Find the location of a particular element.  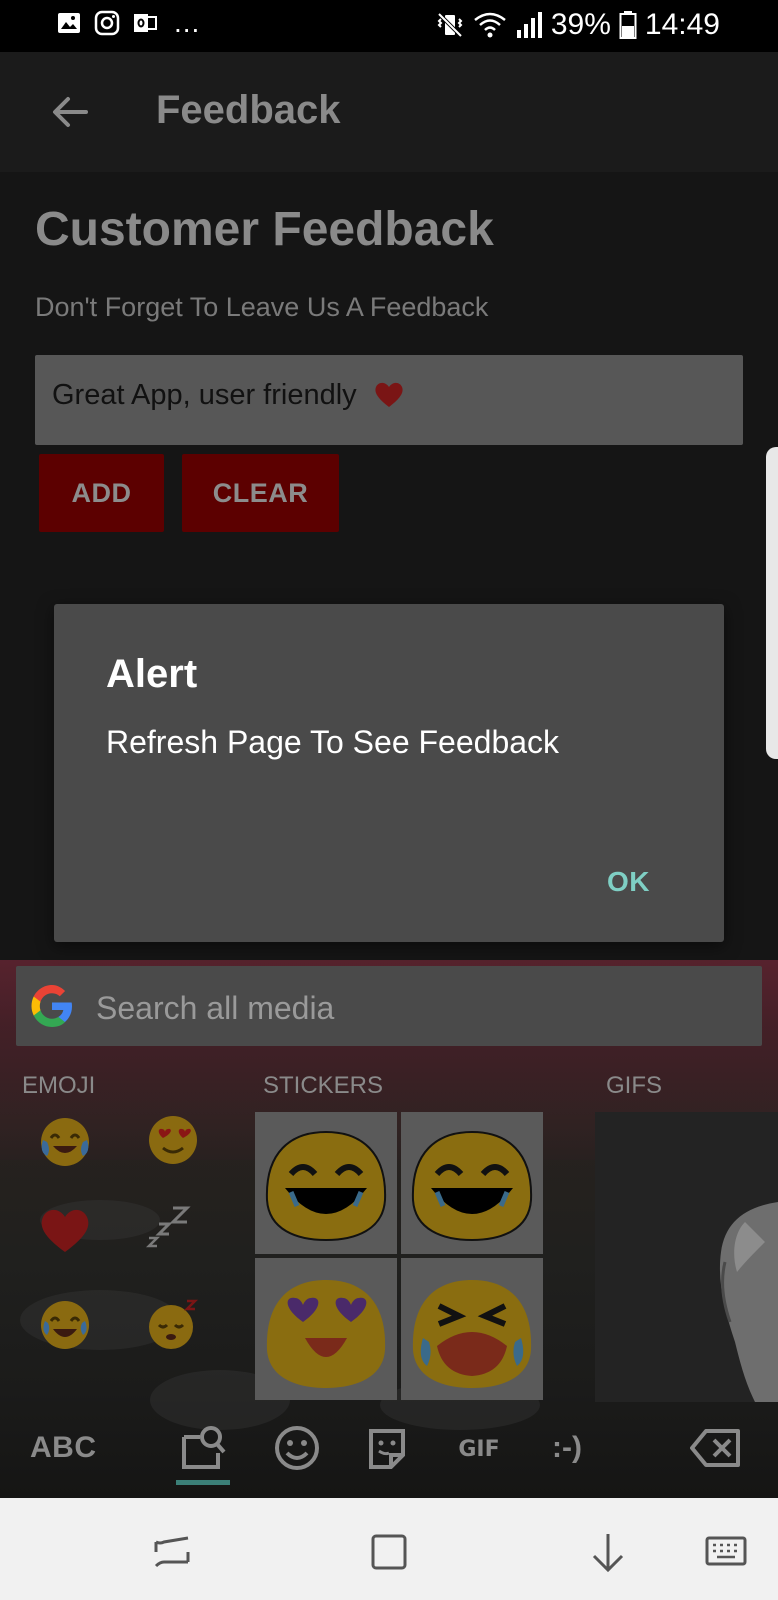

gif-preview is located at coordinates (686, 1257).